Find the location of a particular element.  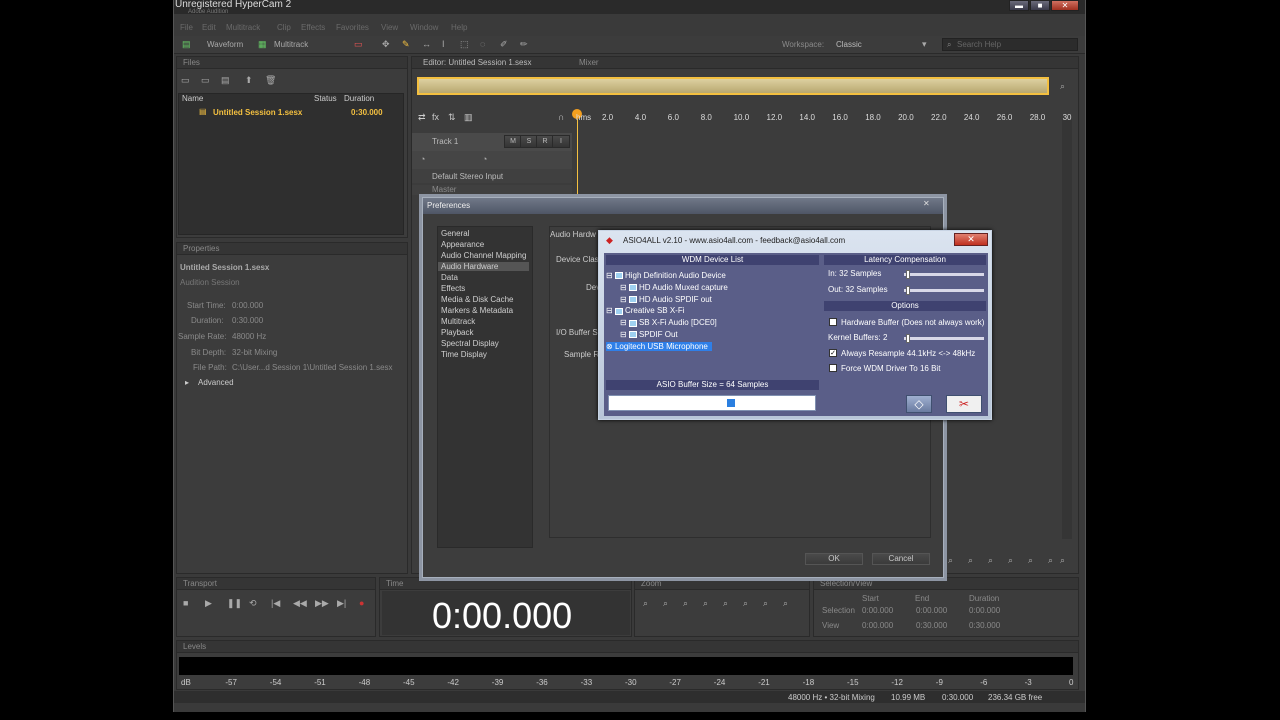

maximize-button: ■ is located at coordinates (1040, 5).